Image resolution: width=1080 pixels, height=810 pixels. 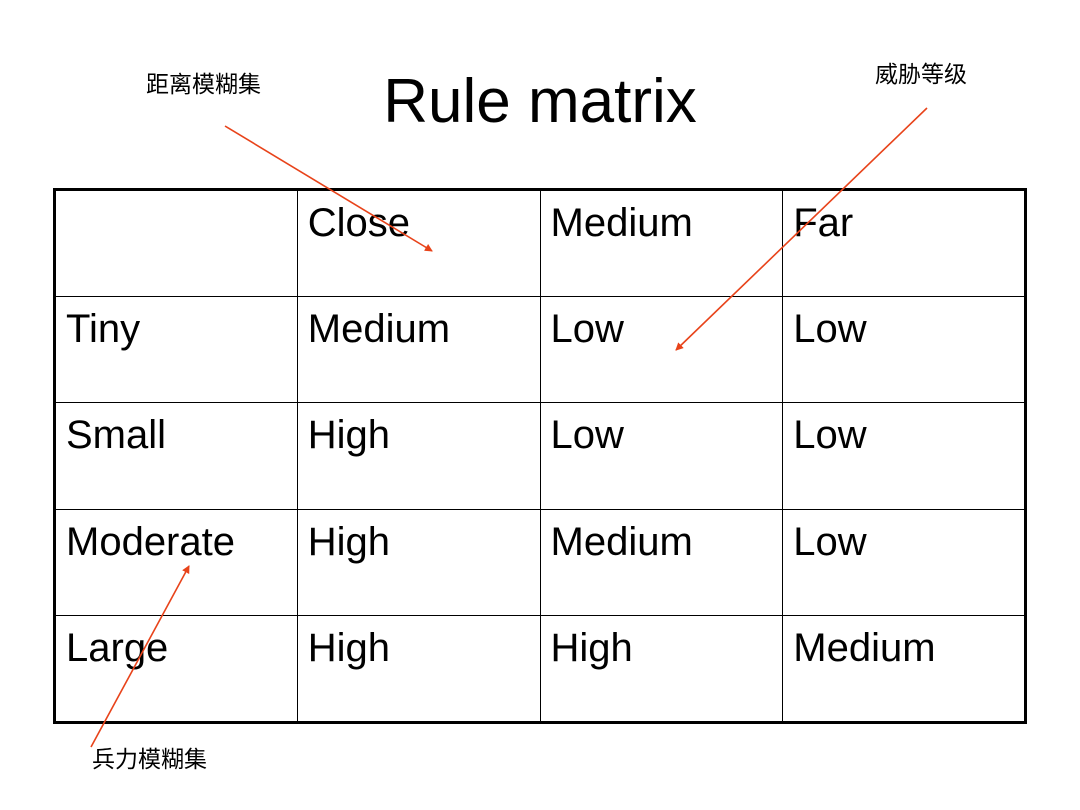 What do you see at coordinates (203, 85) in the screenshot?
I see `distance-fuzzy-set-annotation: 距离模糊集` at bounding box center [203, 85].